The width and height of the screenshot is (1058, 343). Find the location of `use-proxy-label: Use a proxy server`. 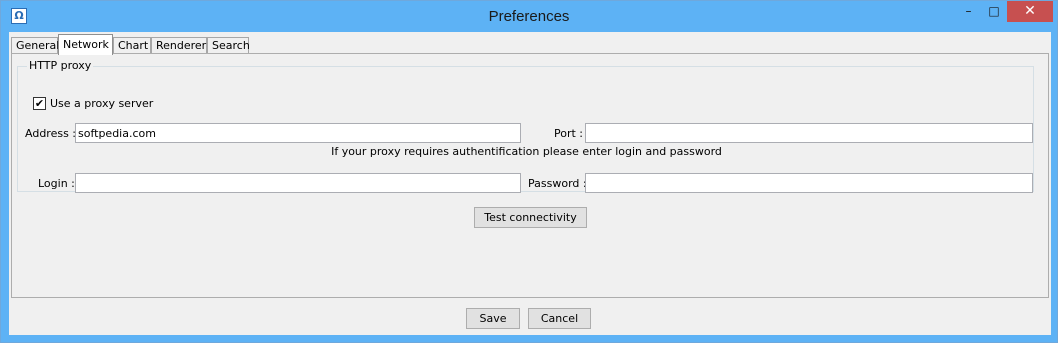

use-proxy-label: Use a proxy server is located at coordinates (101, 103).